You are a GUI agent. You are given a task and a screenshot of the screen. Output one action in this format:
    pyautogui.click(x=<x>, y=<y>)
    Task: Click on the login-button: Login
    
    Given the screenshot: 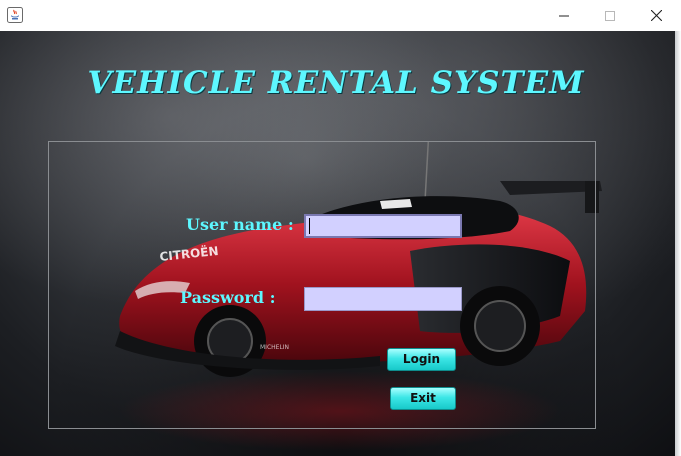 What is the action you would take?
    pyautogui.click(x=421, y=359)
    